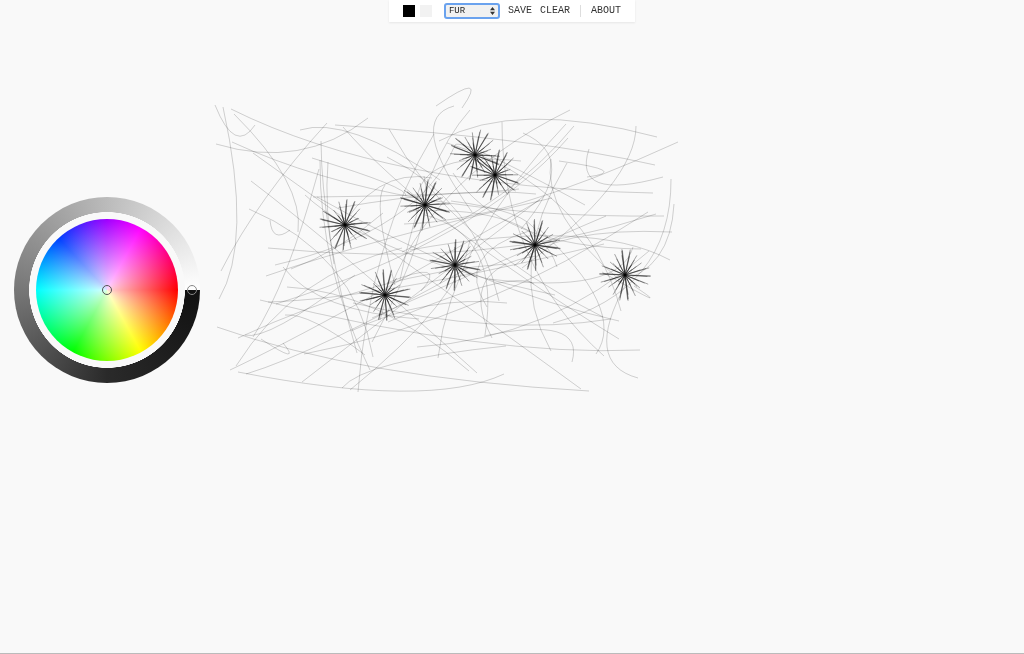  What do you see at coordinates (408, 11) in the screenshot?
I see `foreground-swatch` at bounding box center [408, 11].